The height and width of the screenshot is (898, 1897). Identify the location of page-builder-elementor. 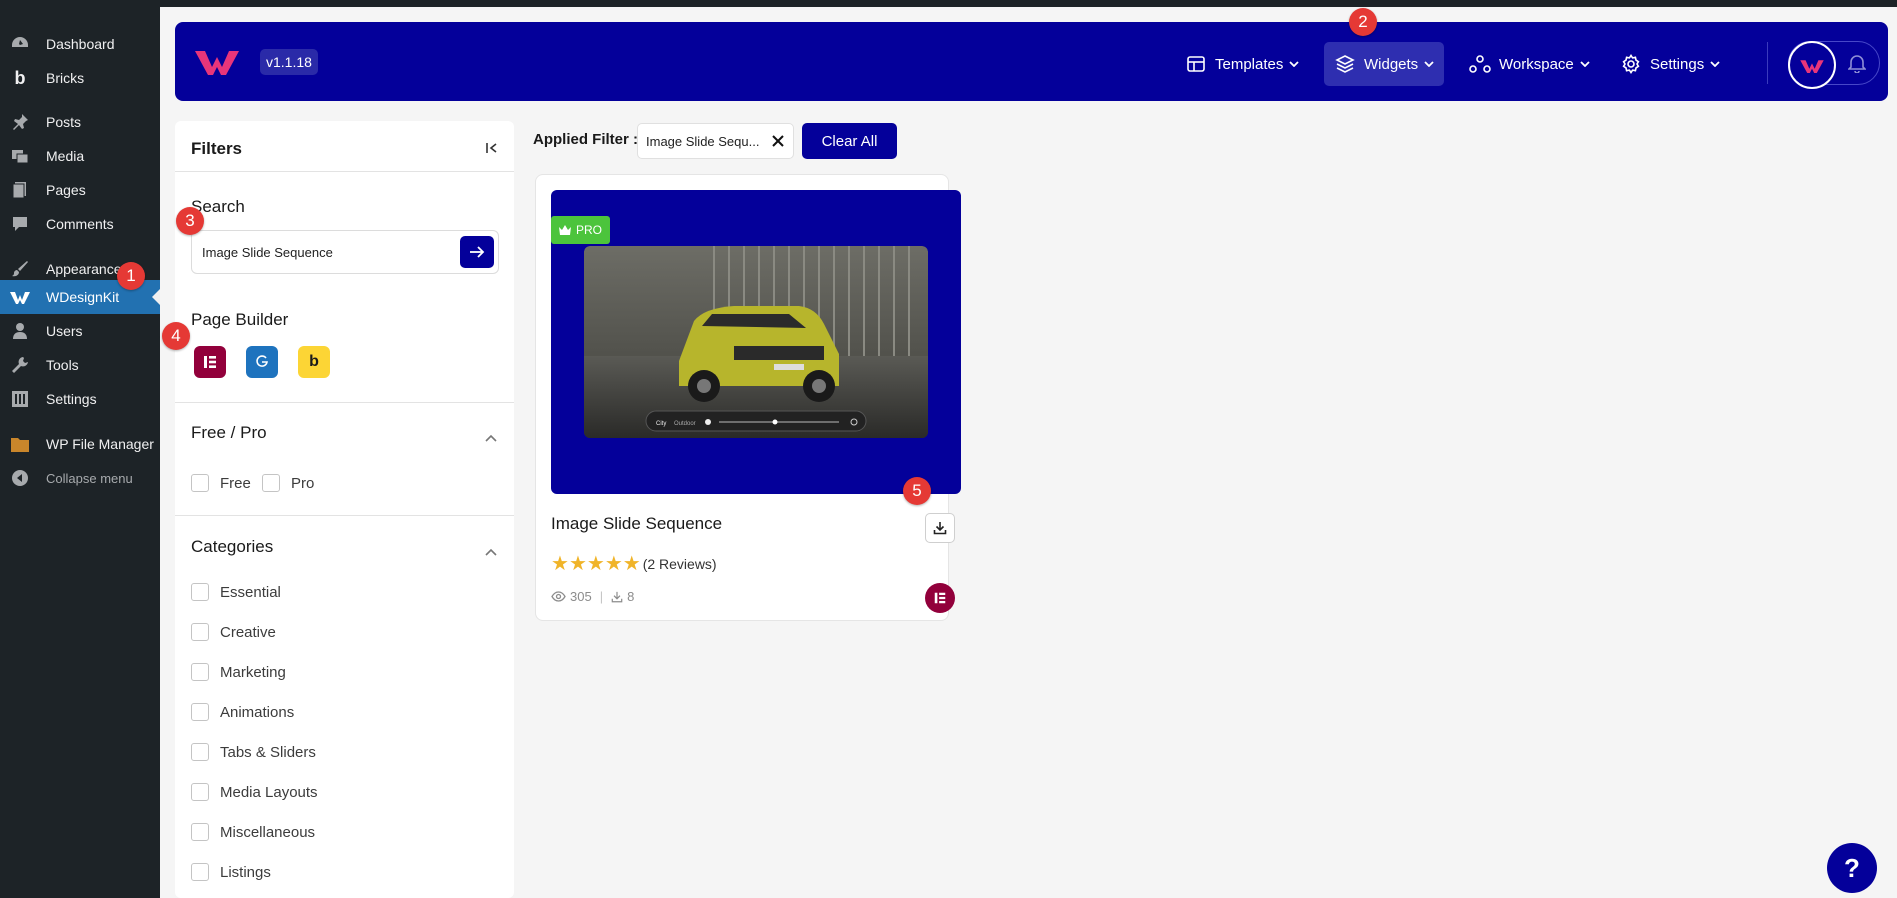
(210, 362).